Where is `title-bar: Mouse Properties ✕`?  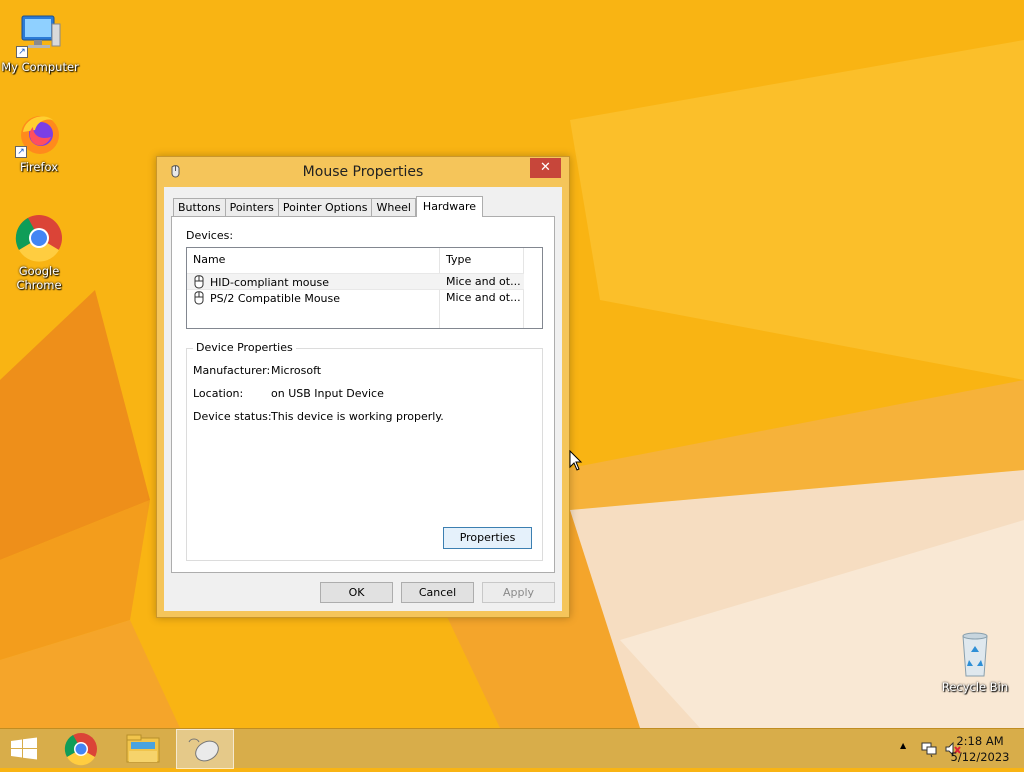 title-bar: Mouse Properties ✕ is located at coordinates (363, 172).